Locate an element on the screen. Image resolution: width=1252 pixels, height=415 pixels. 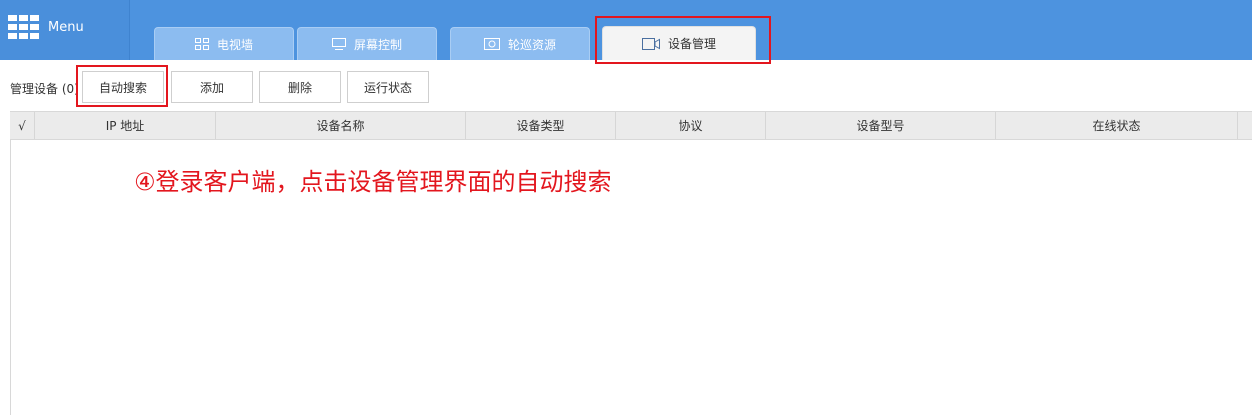
instruction-annotation: ④登录客户端，点击设备管理界面的自动搜索 is located at coordinates (373, 182).